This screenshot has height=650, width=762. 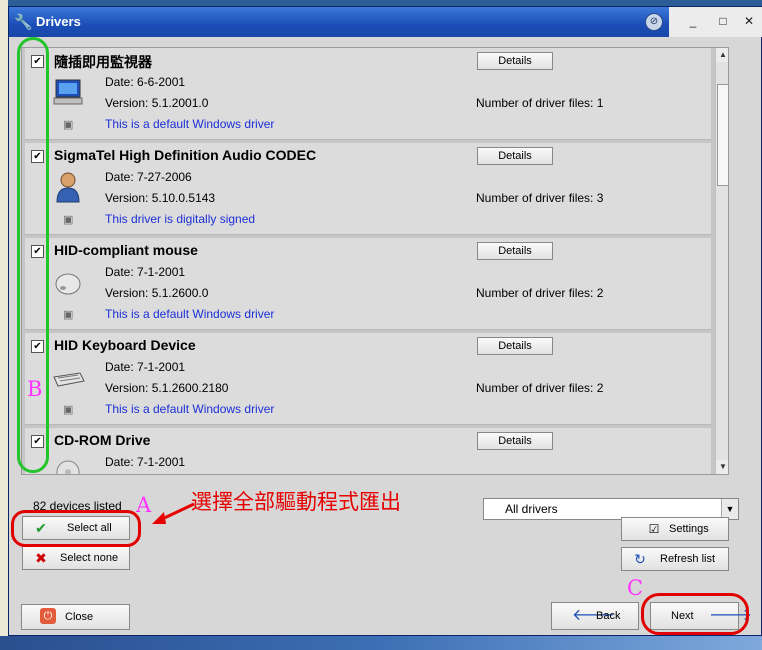 I want to click on close-window-button: ✕, so click(x=749, y=22).